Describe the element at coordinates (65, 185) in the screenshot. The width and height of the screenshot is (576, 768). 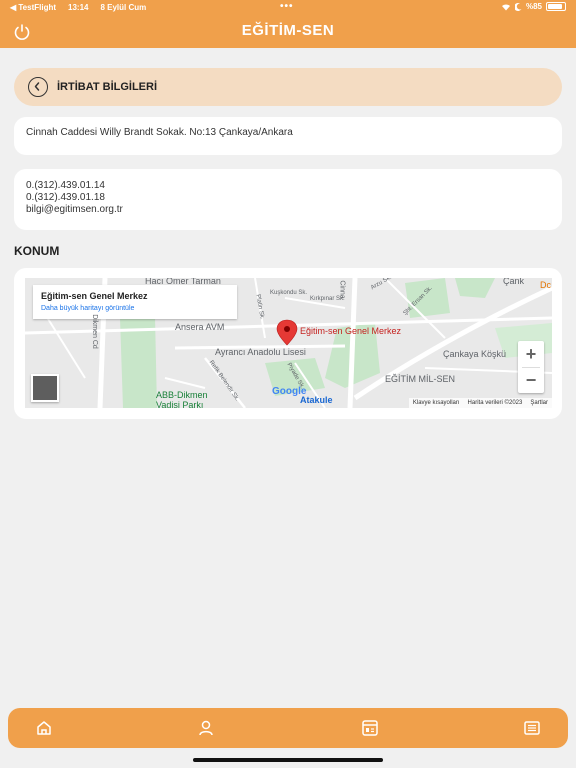
I see `phone-1: 0.(312).439.01.14` at that location.